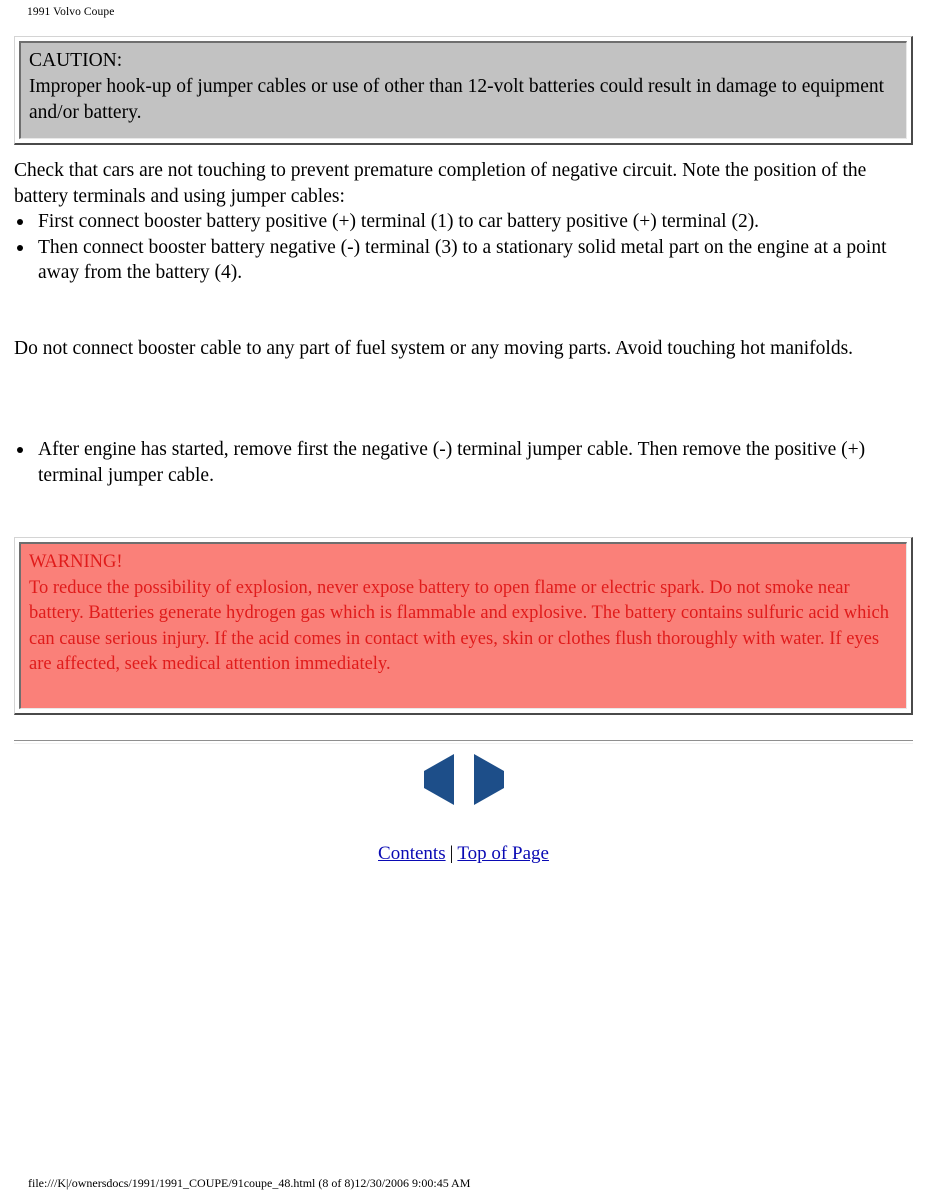  I want to click on next-page-arrow-icon, so click(489, 784).